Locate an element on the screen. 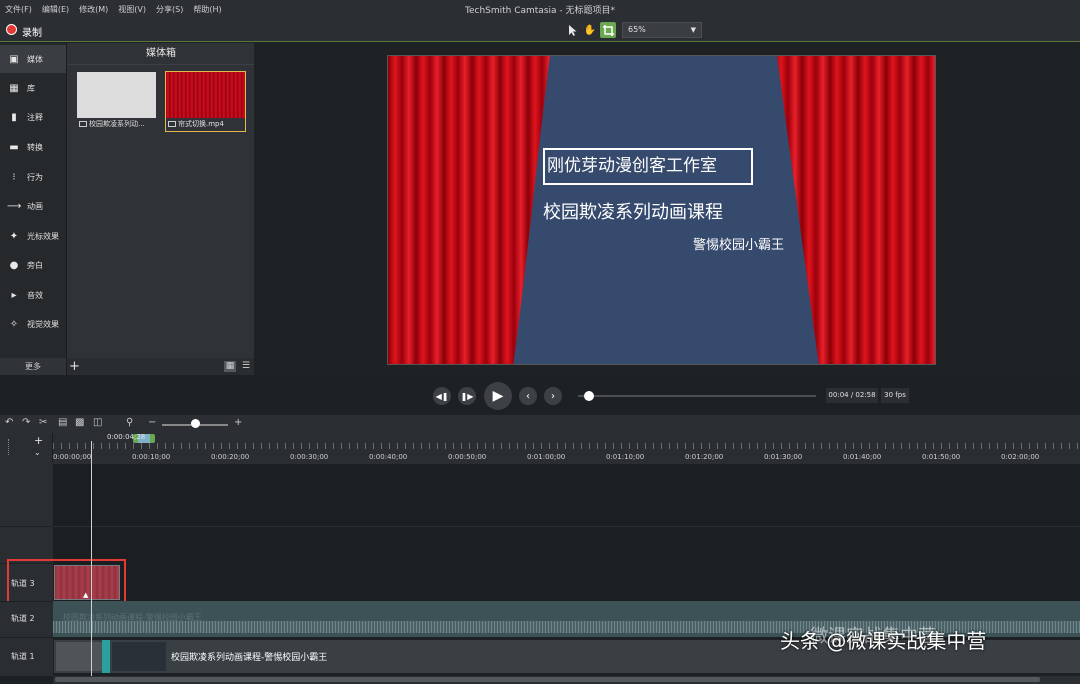 The height and width of the screenshot is (684, 1080). previous-icon: ‹ is located at coordinates (528, 396).